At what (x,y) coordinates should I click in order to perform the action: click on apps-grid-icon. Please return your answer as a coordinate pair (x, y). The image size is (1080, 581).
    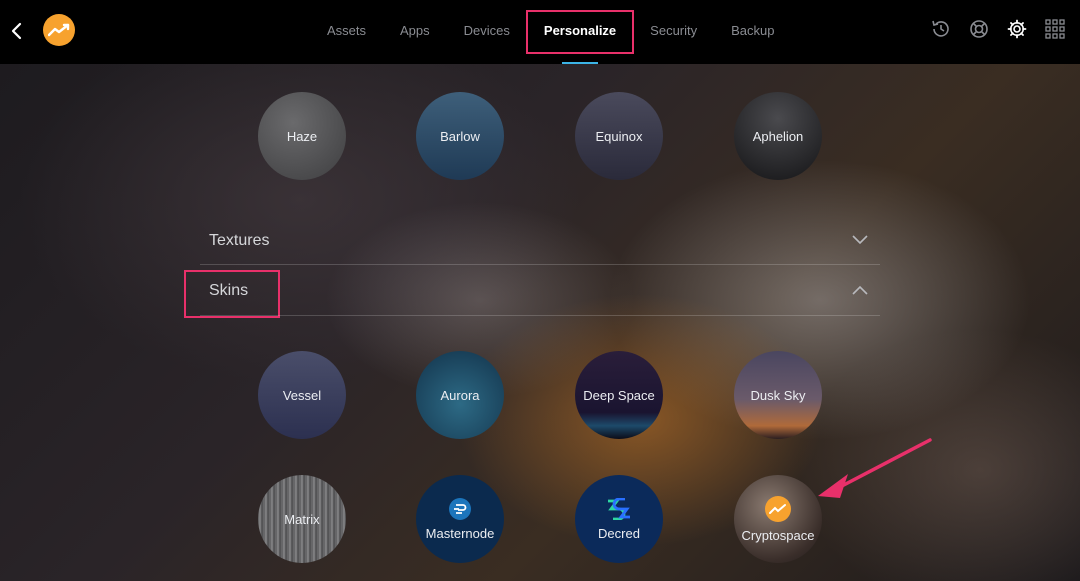
    Looking at the image, I should click on (1055, 29).